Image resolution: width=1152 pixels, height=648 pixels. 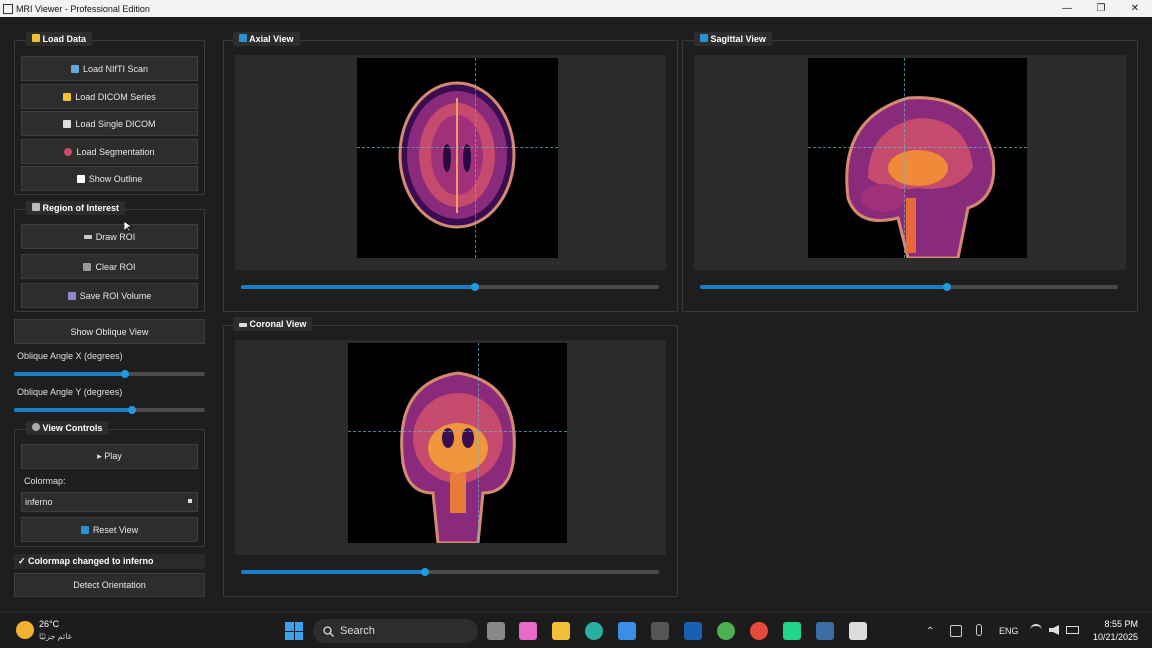 What do you see at coordinates (1101, 8) in the screenshot?
I see `maximize-button: ❐` at bounding box center [1101, 8].